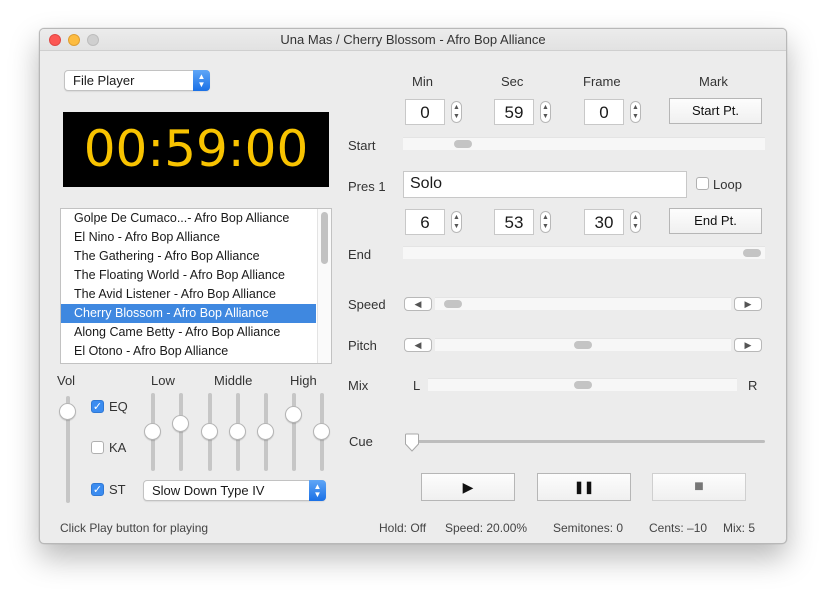 Image resolution: width=829 pixels, height=602 pixels. What do you see at coordinates (97, 489) in the screenshot?
I see `st-checkbox: ✓` at bounding box center [97, 489].